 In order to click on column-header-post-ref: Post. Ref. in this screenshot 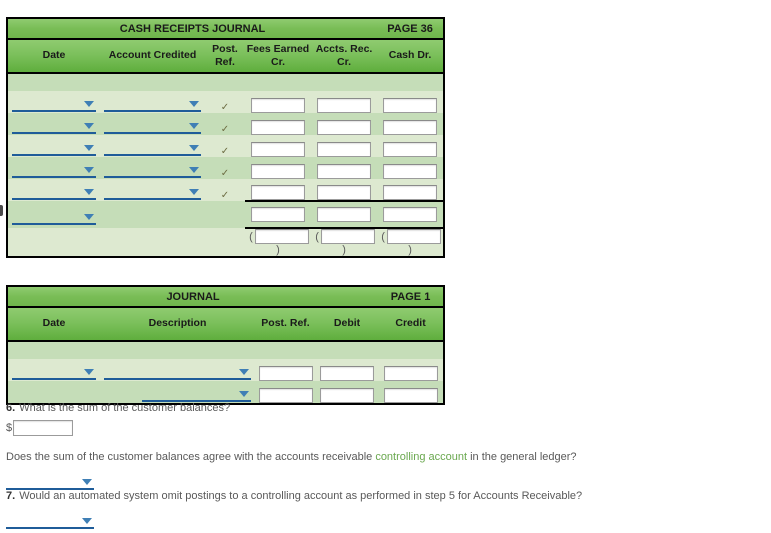, I will do `click(285, 324)`.